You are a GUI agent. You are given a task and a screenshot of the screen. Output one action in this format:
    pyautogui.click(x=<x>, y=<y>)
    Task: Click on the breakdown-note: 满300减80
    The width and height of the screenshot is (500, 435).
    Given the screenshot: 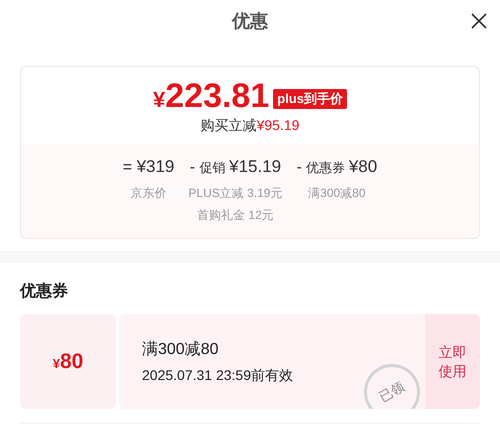 What is the action you would take?
    pyautogui.click(x=337, y=193)
    